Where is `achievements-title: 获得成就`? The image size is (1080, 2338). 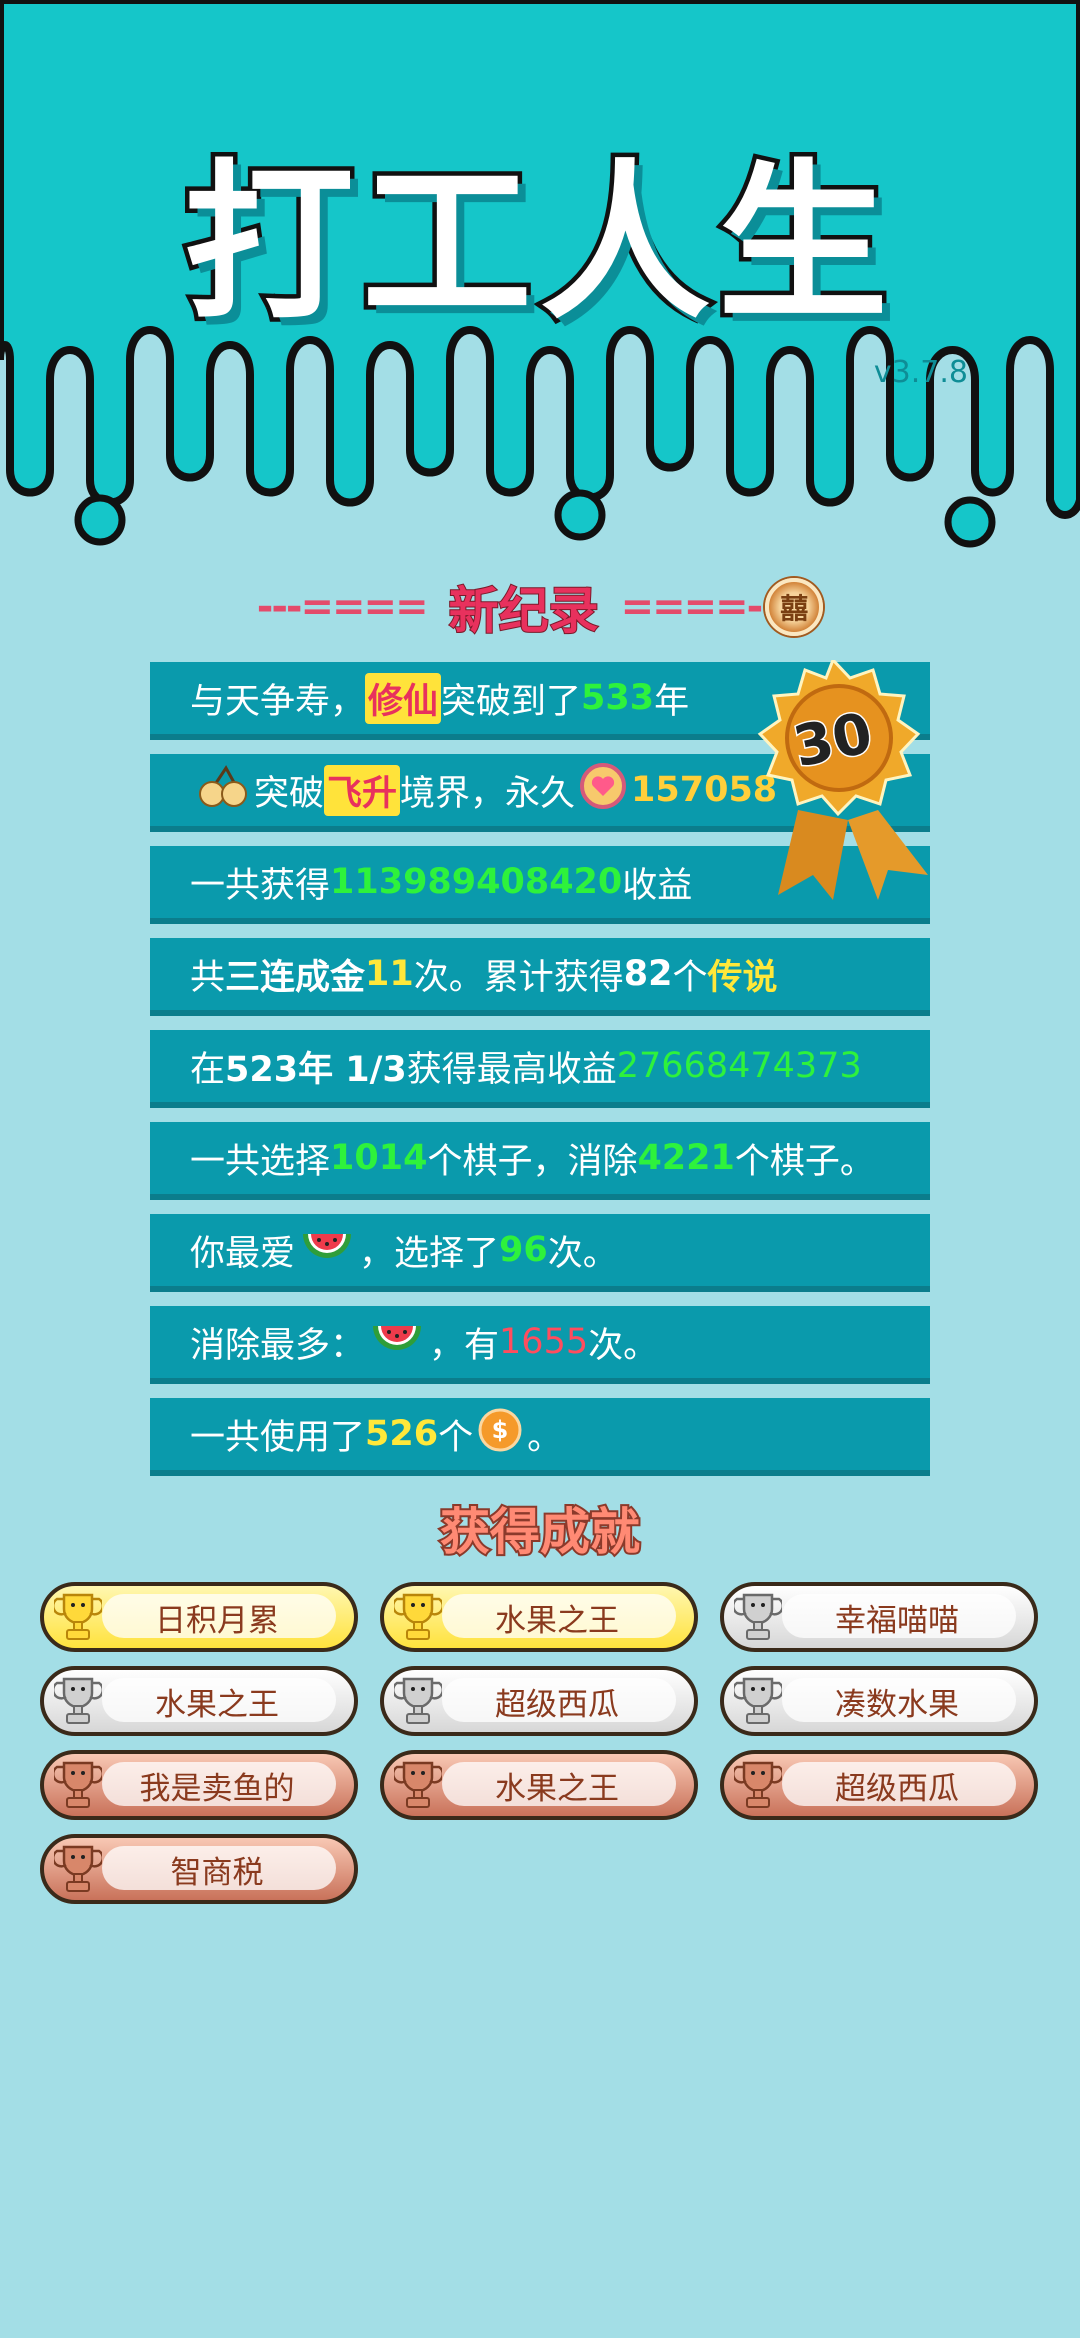 achievements-title: 获得成就 is located at coordinates (540, 1532).